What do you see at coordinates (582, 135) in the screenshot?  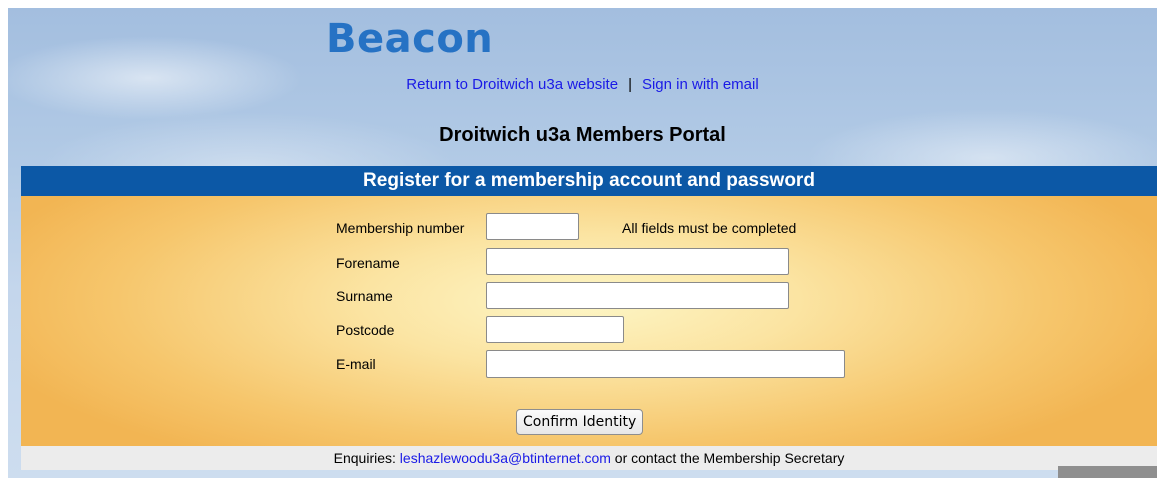 I see `portal-title: Droitwich u3a Members Portal` at bounding box center [582, 135].